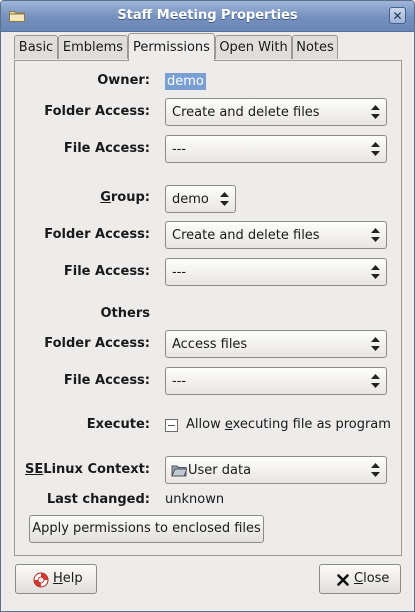 The height and width of the screenshot is (612, 415). I want to click on last-changed-value: unknown, so click(195, 499).